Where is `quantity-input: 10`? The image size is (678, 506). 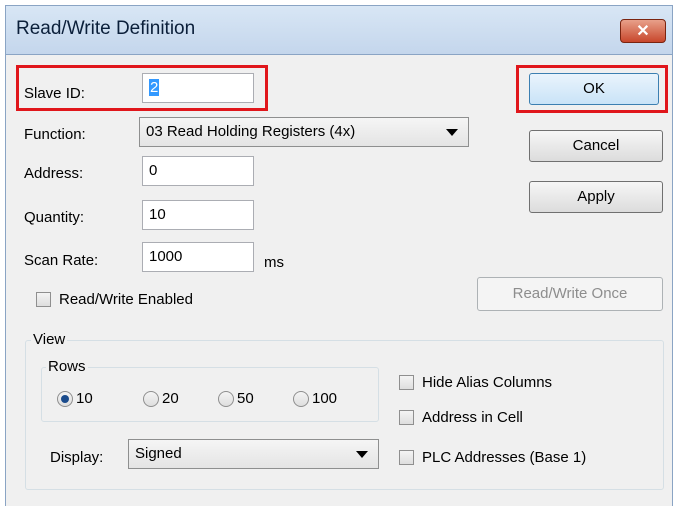
quantity-input: 10 is located at coordinates (198, 215).